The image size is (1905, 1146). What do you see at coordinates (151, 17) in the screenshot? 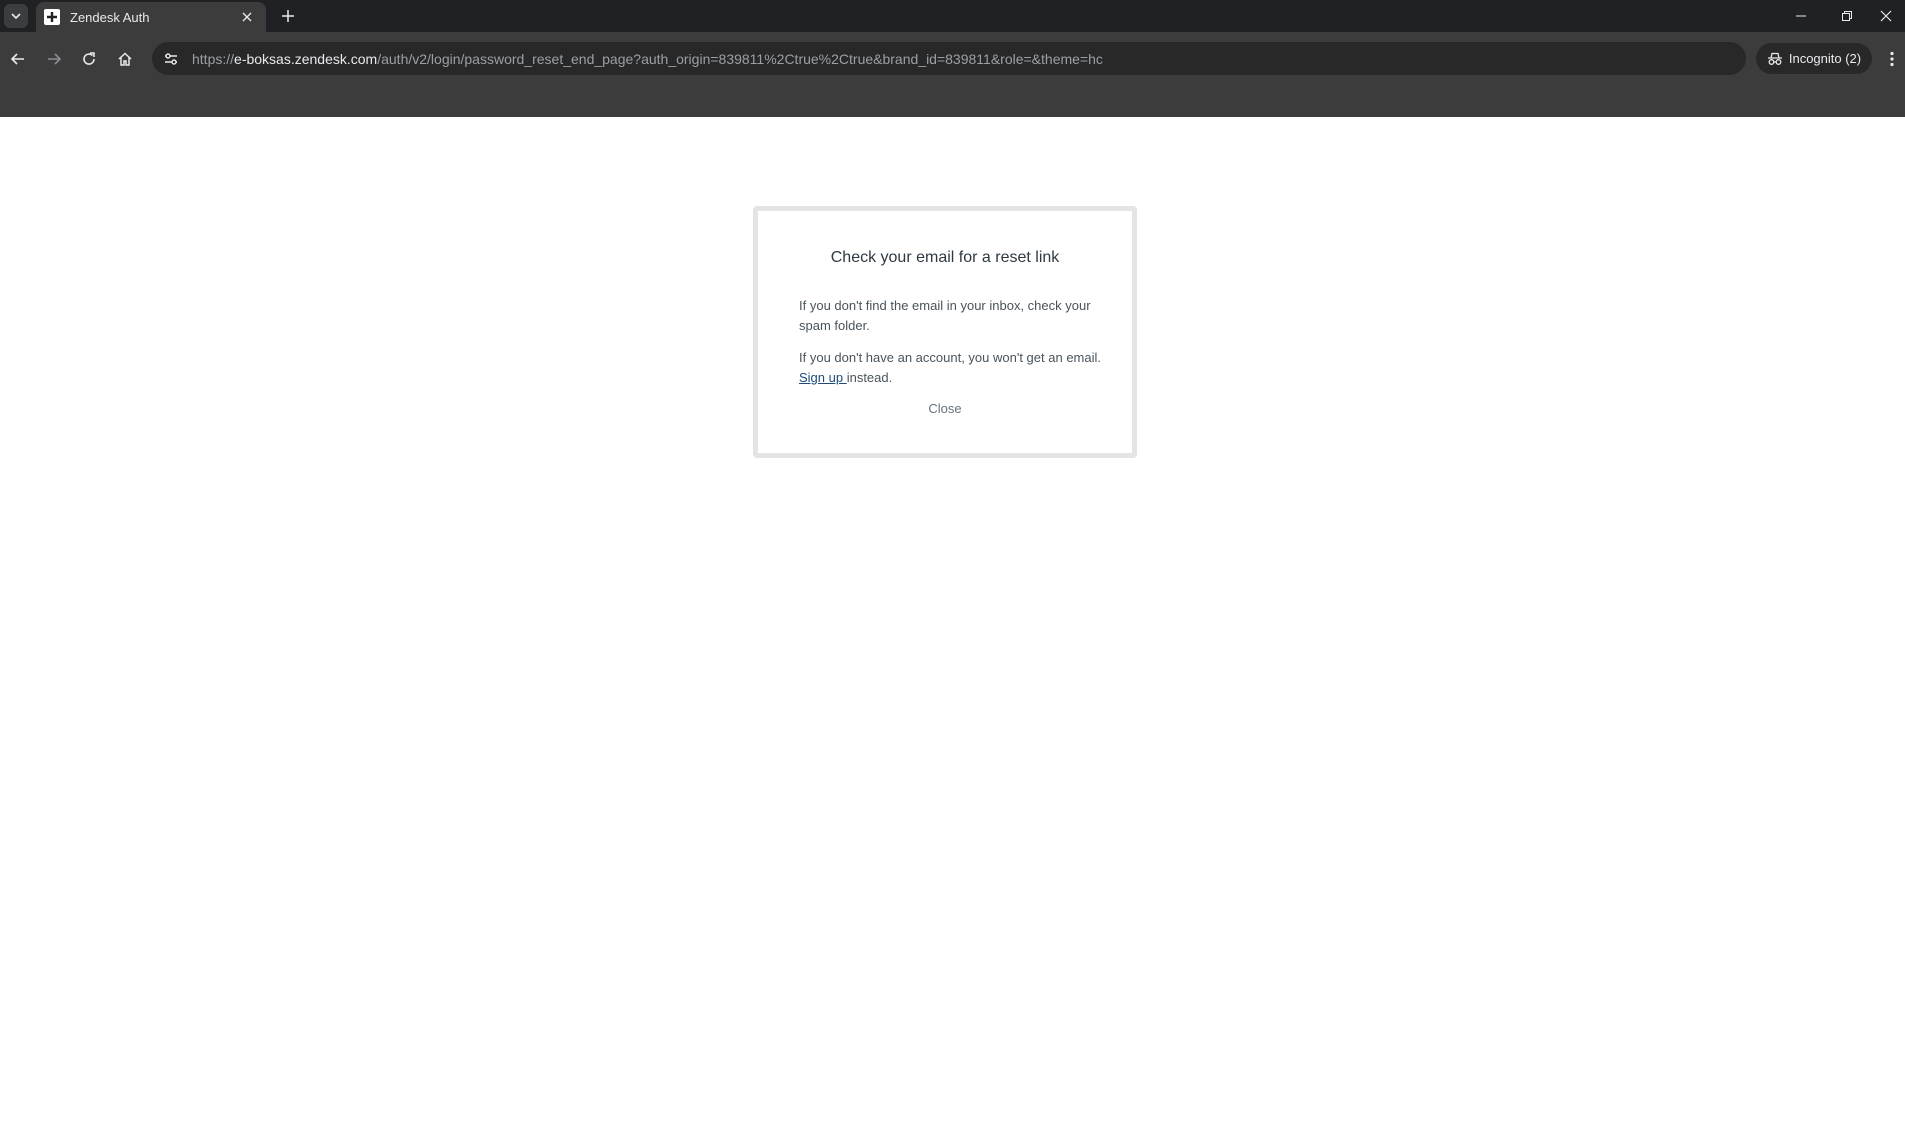
I see `tab-zendesk-auth: Zendesk Auth` at bounding box center [151, 17].